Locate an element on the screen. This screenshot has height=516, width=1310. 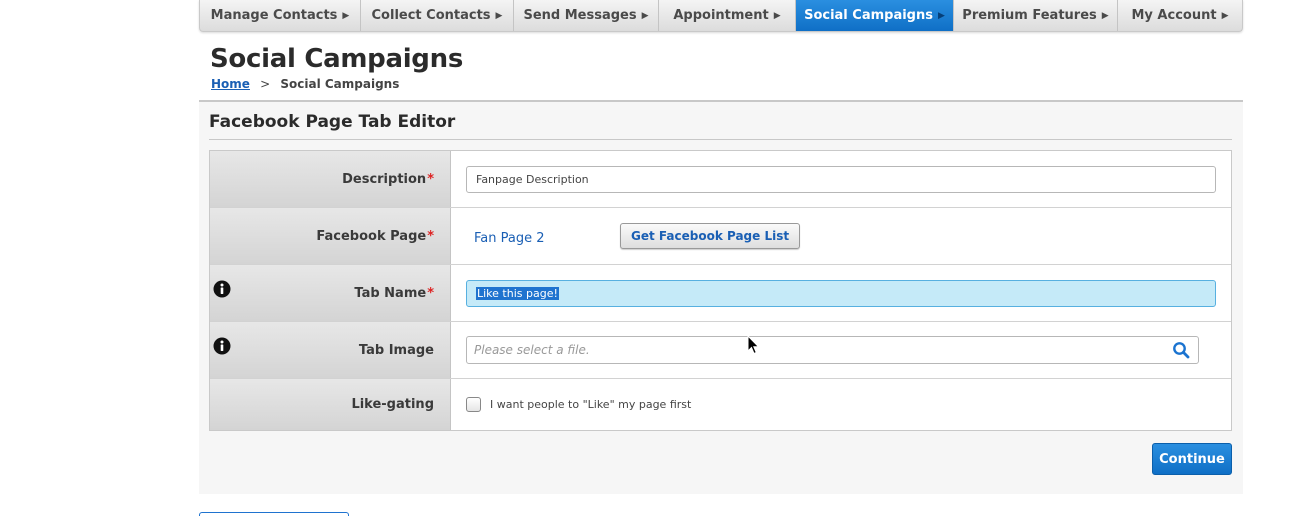
tab-label: My Account is located at coordinates (1174, 15).